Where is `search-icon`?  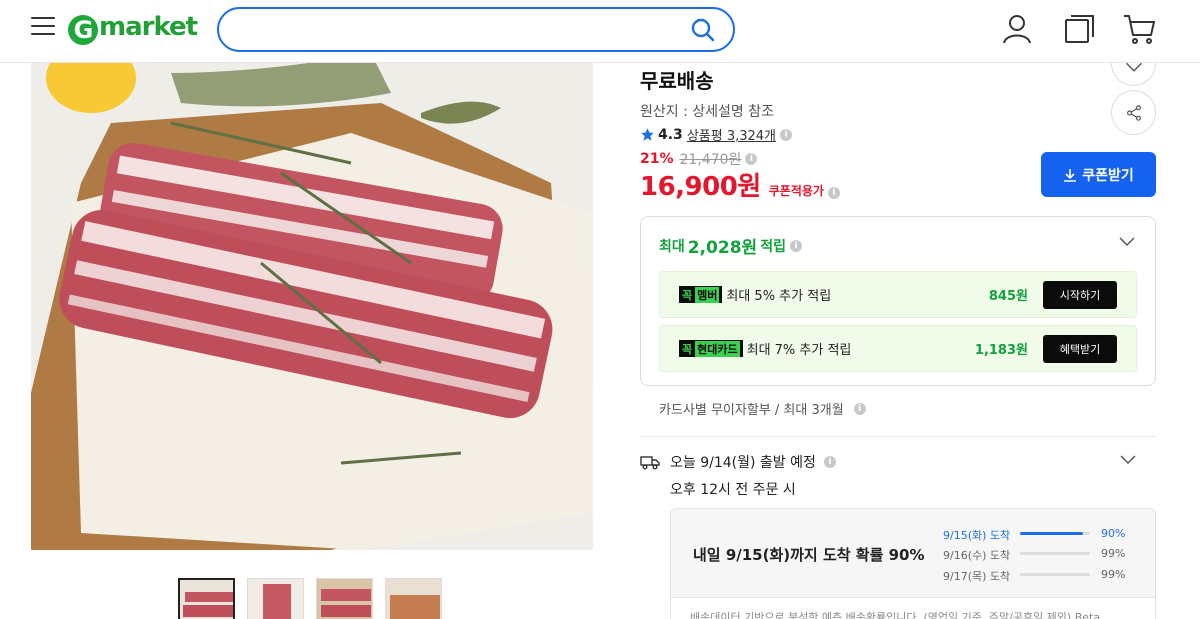
search-icon is located at coordinates (703, 30).